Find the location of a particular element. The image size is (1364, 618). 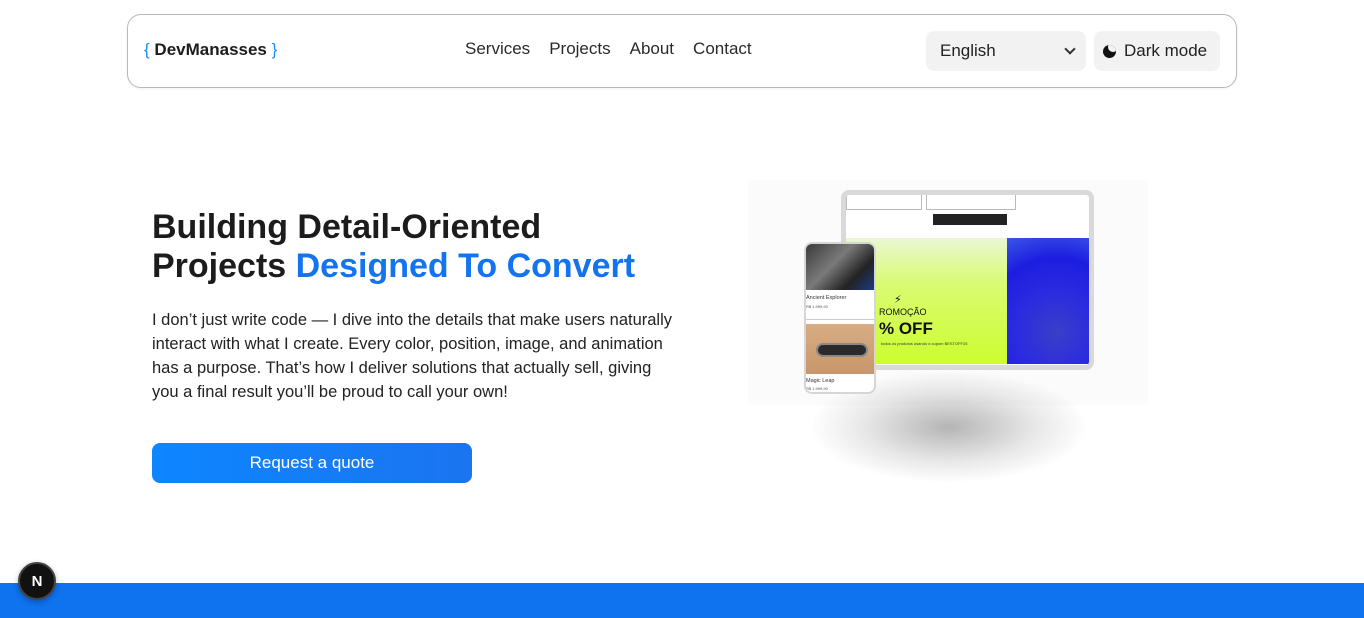

logo: { DevManasses } is located at coordinates (210, 50).